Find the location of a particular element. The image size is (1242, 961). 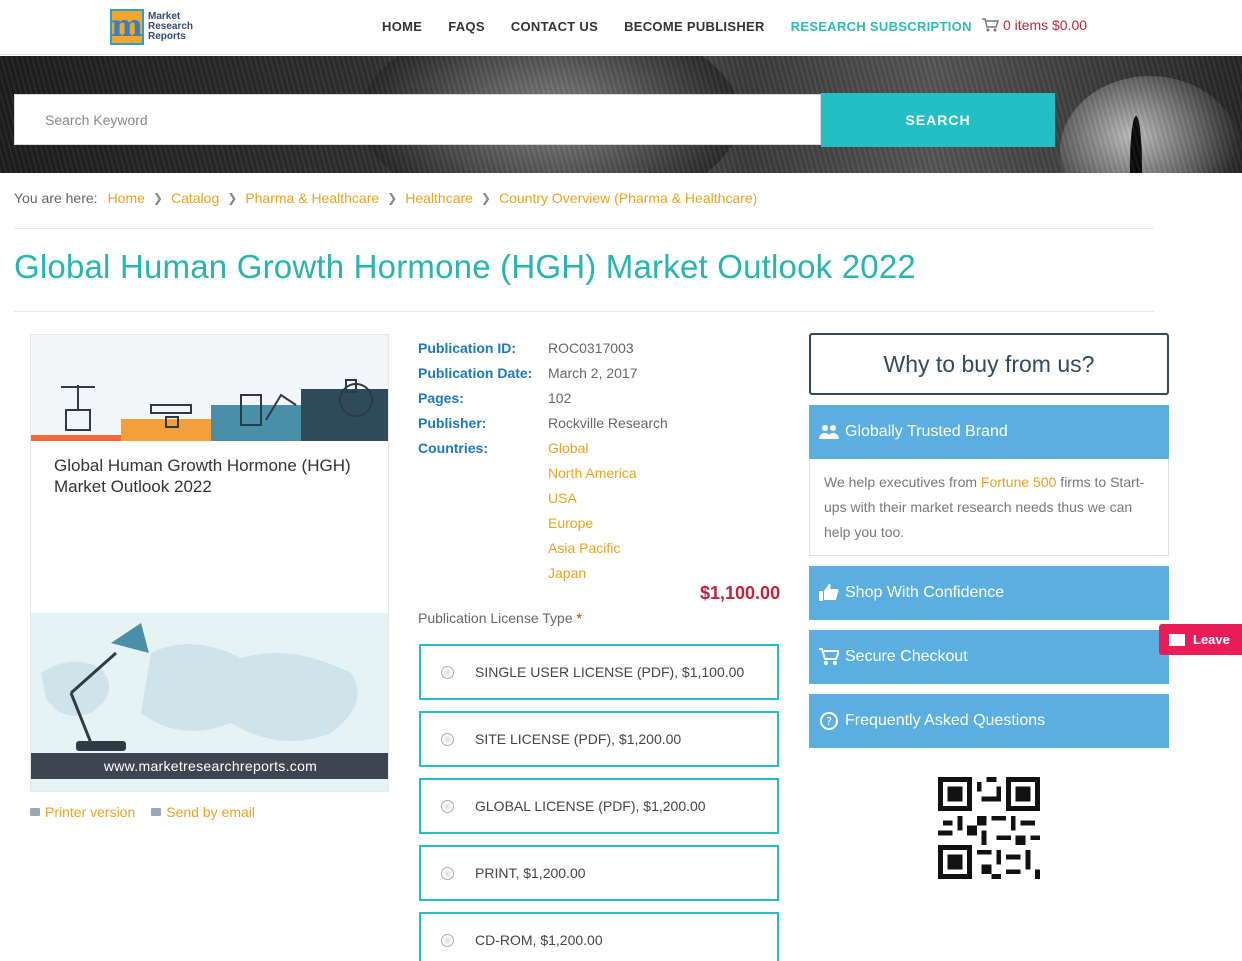

license-type-text: Publication License Type is located at coordinates (495, 618).